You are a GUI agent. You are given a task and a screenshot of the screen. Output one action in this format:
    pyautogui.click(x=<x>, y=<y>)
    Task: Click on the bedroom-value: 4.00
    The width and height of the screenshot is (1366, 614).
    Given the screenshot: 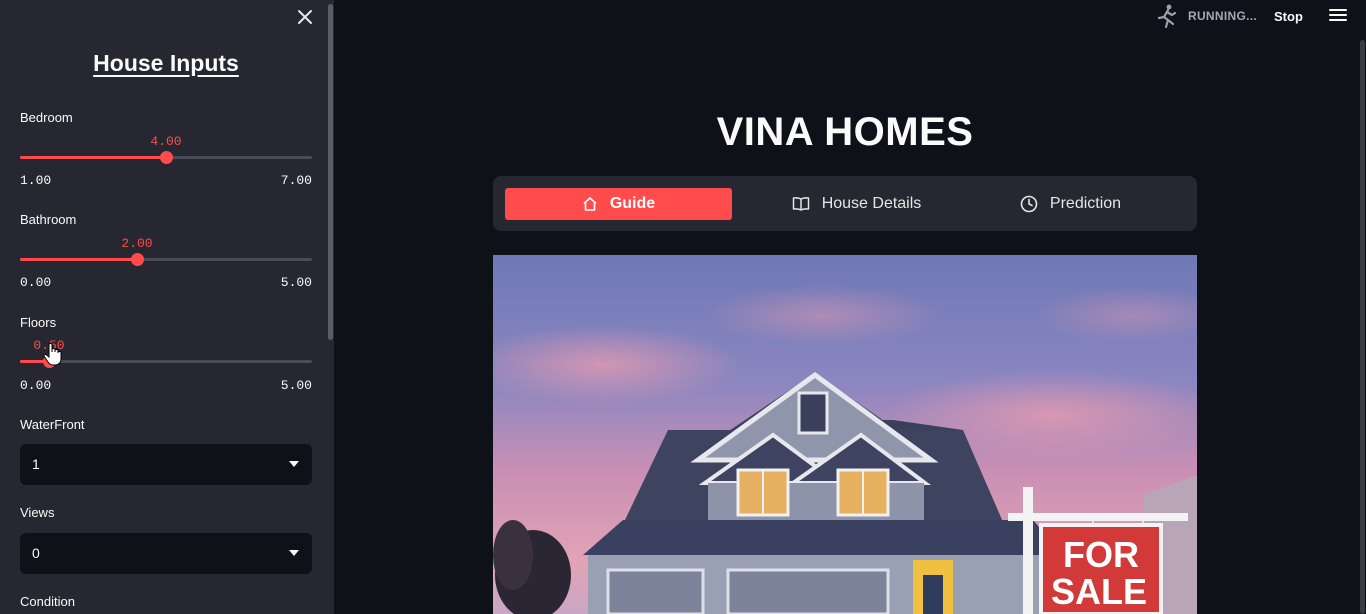 What is the action you would take?
    pyautogui.click(x=166, y=141)
    